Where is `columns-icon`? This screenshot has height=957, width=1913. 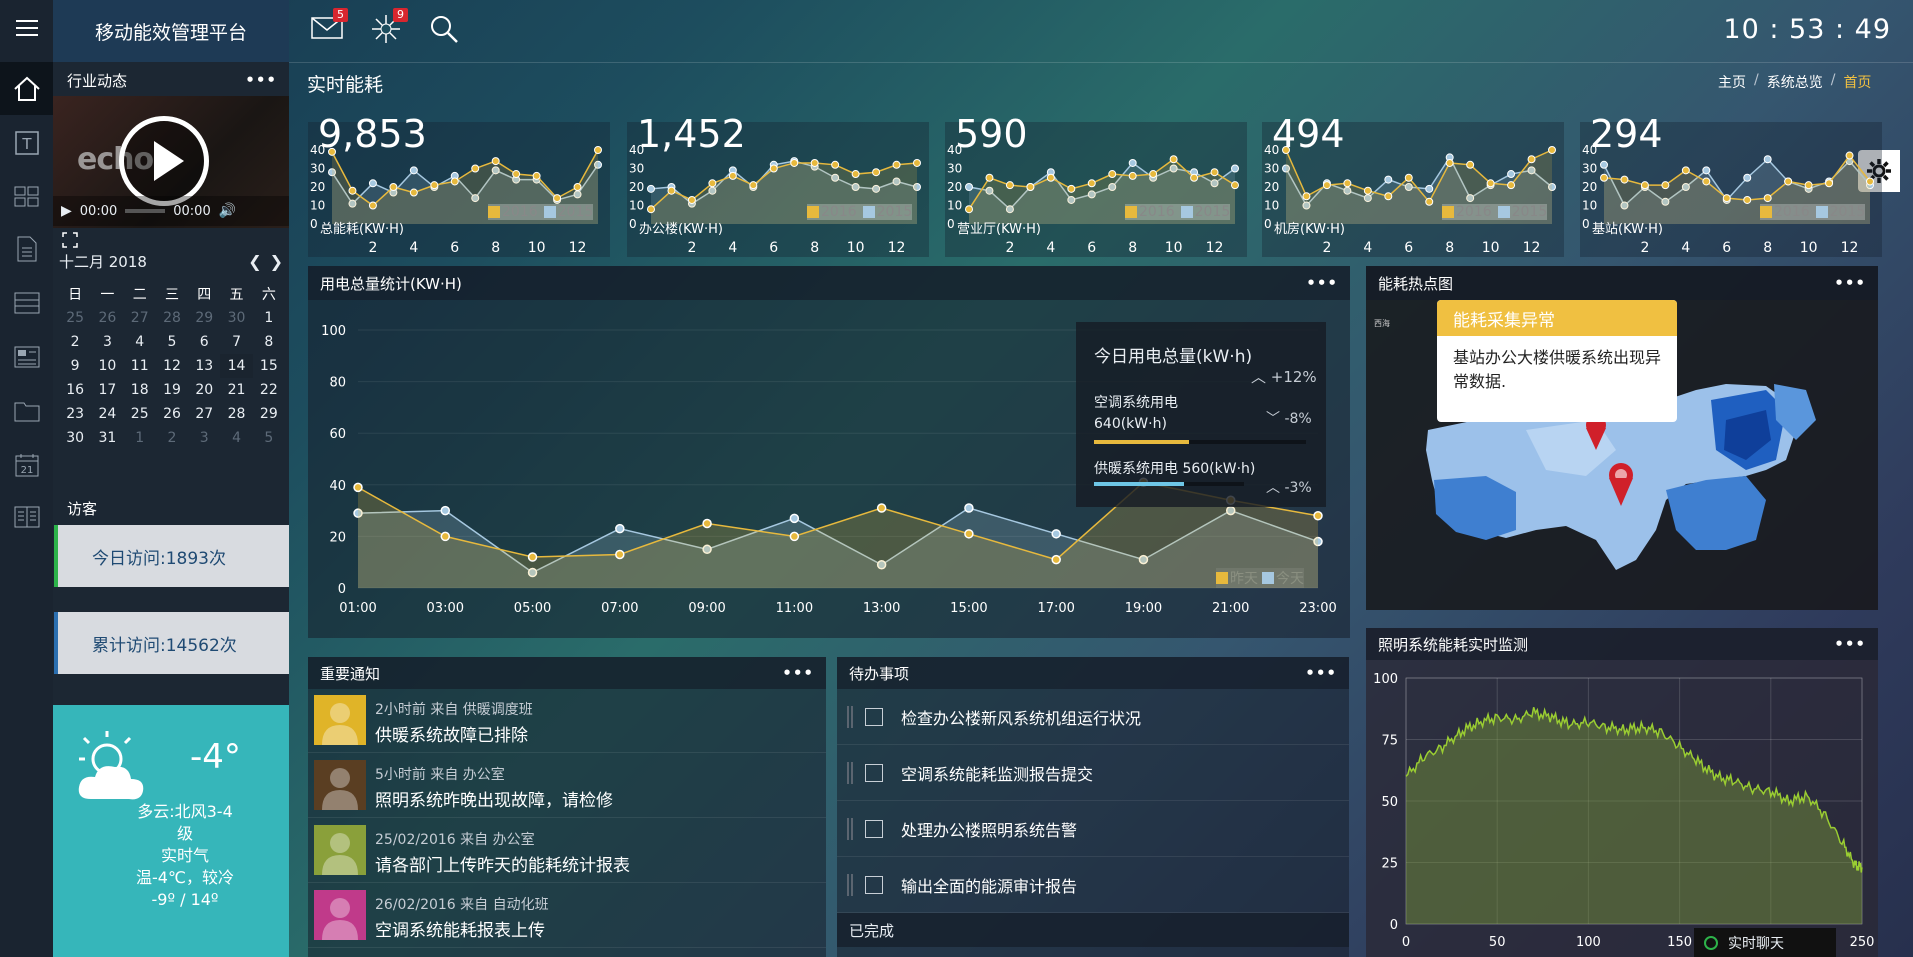
columns-icon is located at coordinates (26, 516).